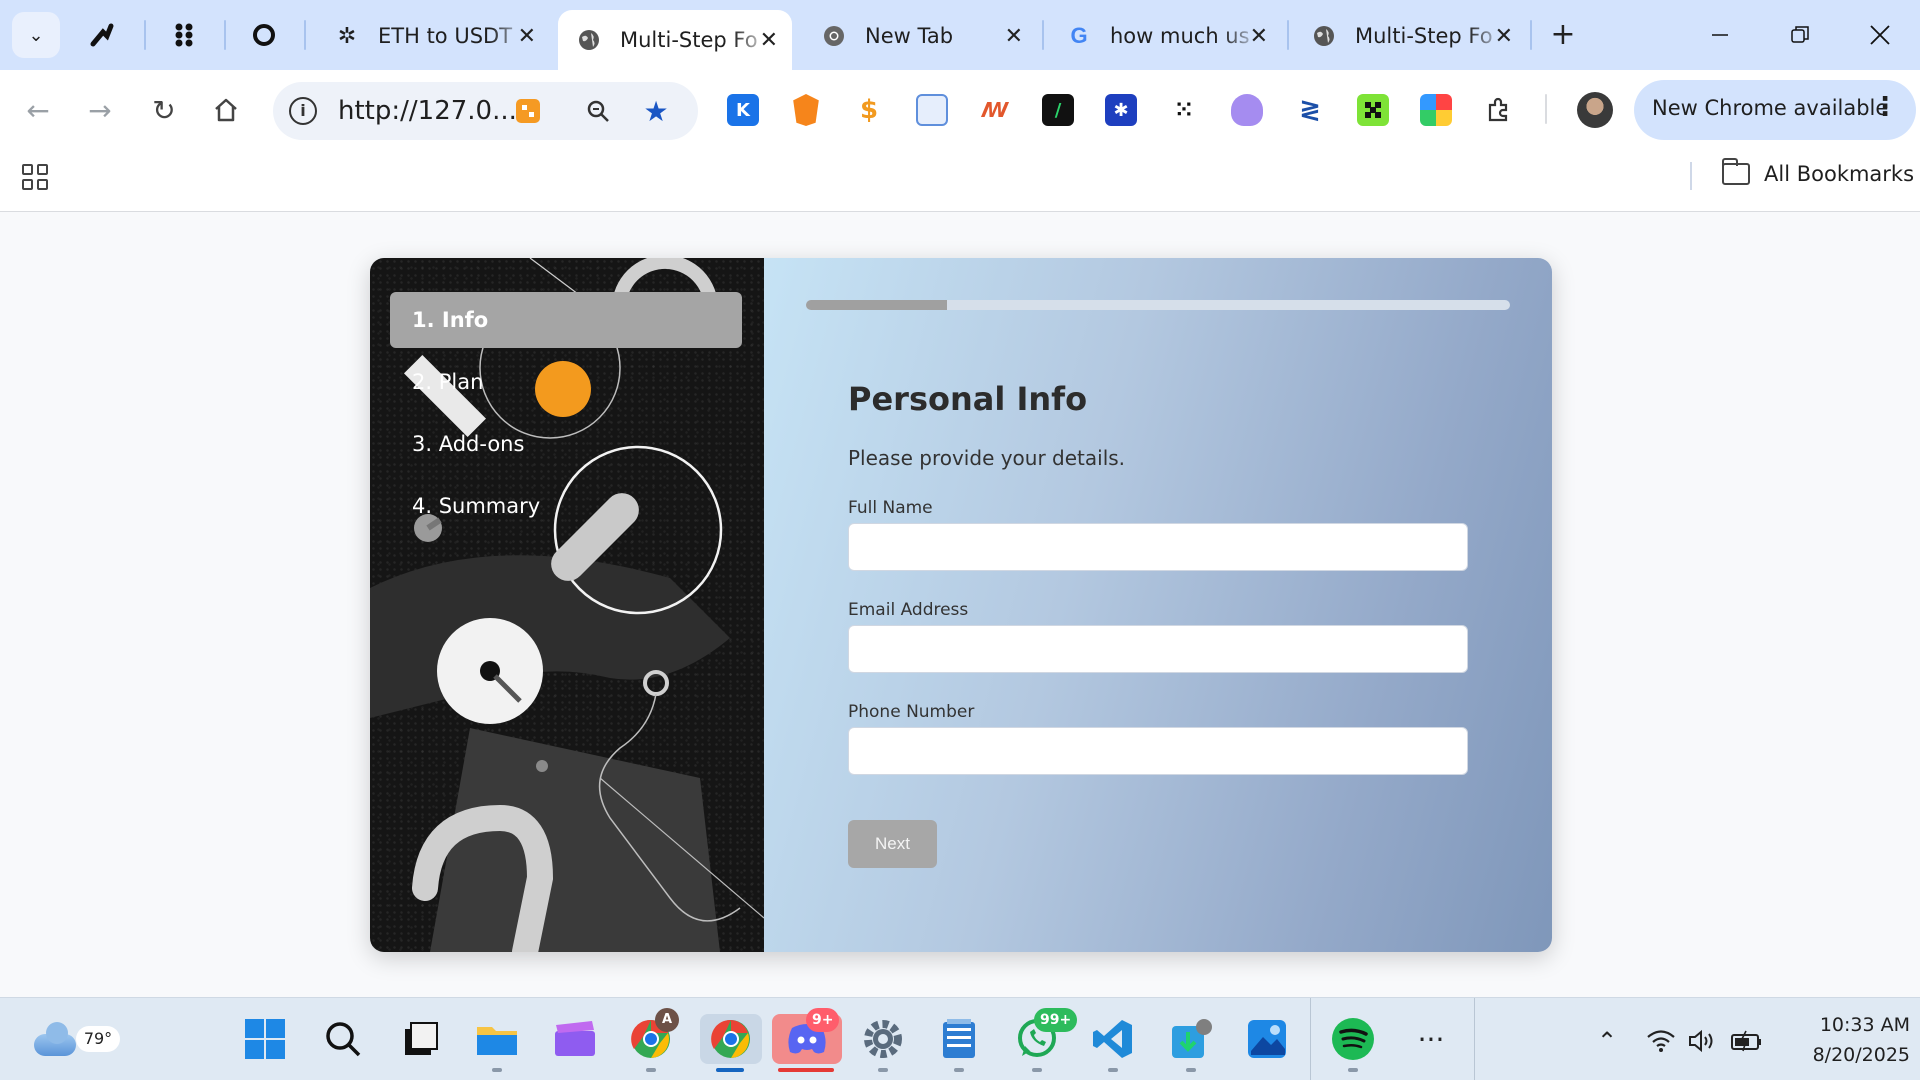  I want to click on clapper-app, so click(575, 1039).